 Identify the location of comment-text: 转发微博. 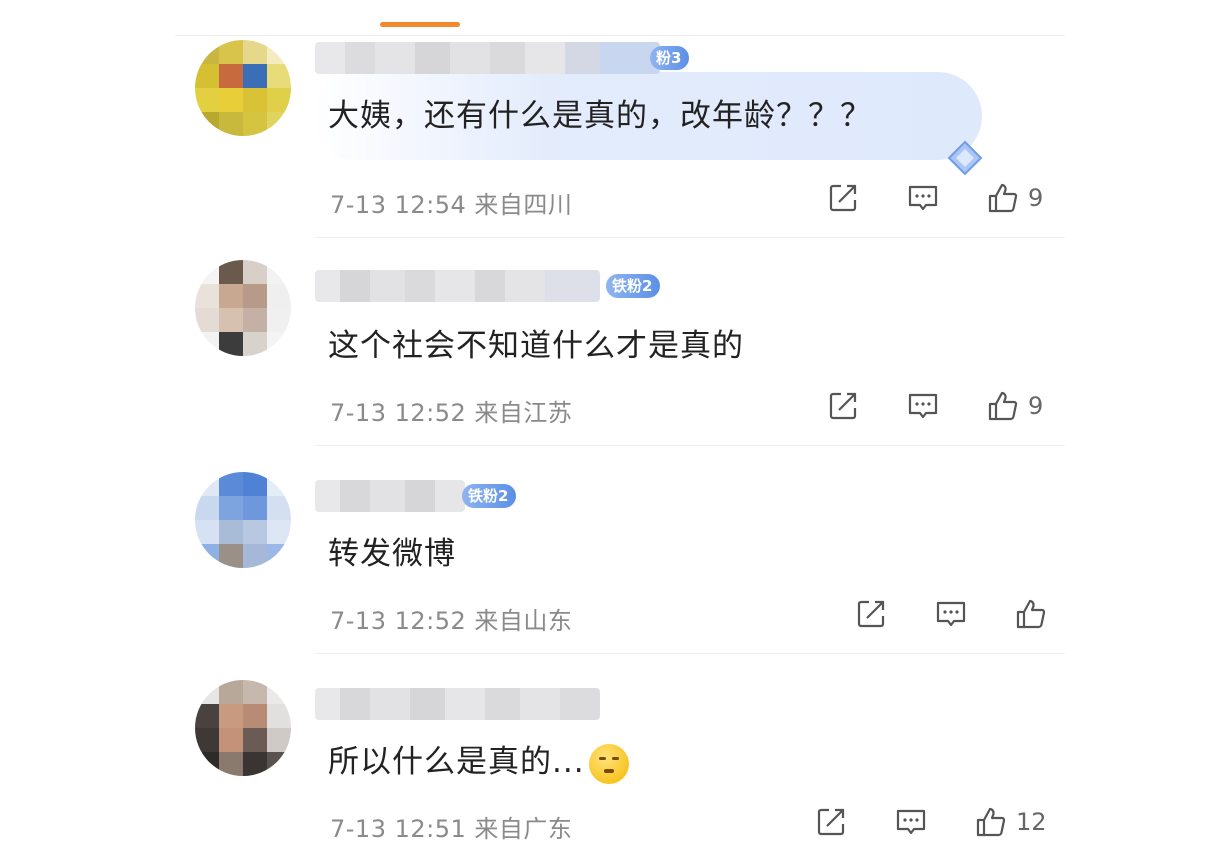
(392, 554).